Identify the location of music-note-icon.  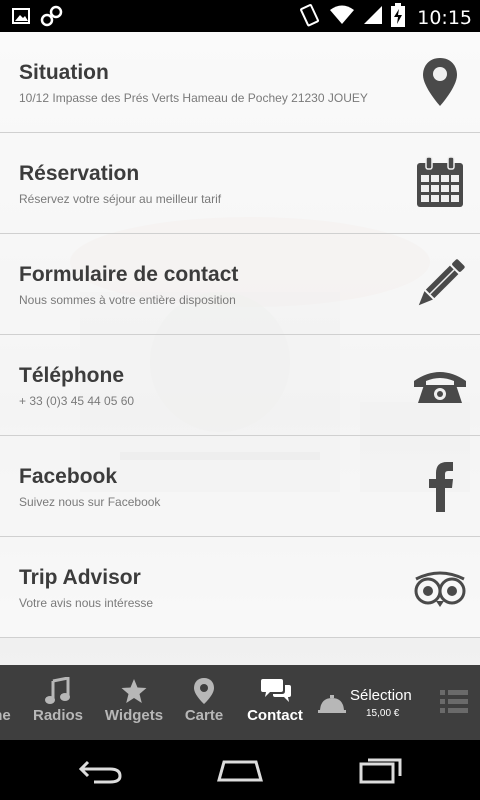
(57, 690).